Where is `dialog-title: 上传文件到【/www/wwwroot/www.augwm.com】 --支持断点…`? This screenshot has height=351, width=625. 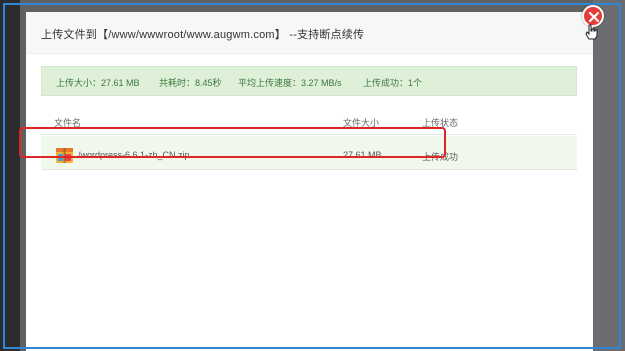
dialog-title: 上传文件到【/www/wwwroot/www.augwm.com】 --支持断点… is located at coordinates (203, 35).